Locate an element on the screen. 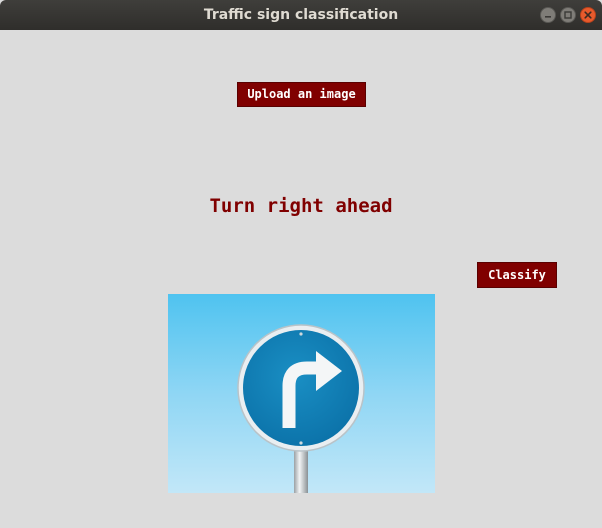 The height and width of the screenshot is (528, 602). classification-result: Turn right ahead is located at coordinates (301, 206).